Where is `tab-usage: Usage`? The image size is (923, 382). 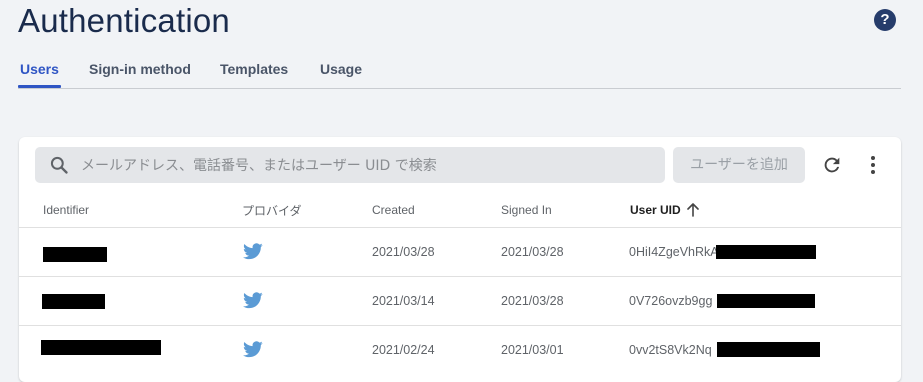 tab-usage: Usage is located at coordinates (341, 69).